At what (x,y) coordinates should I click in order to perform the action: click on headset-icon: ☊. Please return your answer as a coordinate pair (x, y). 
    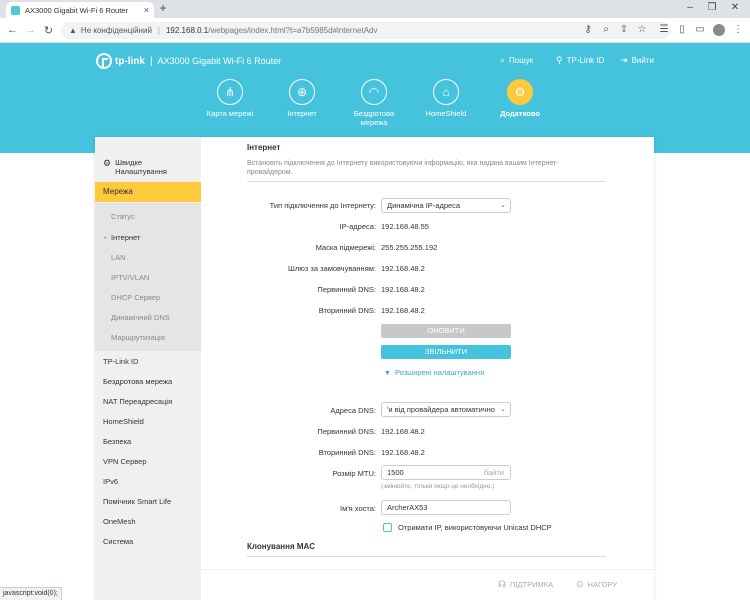
    Looking at the image, I should click on (502, 584).